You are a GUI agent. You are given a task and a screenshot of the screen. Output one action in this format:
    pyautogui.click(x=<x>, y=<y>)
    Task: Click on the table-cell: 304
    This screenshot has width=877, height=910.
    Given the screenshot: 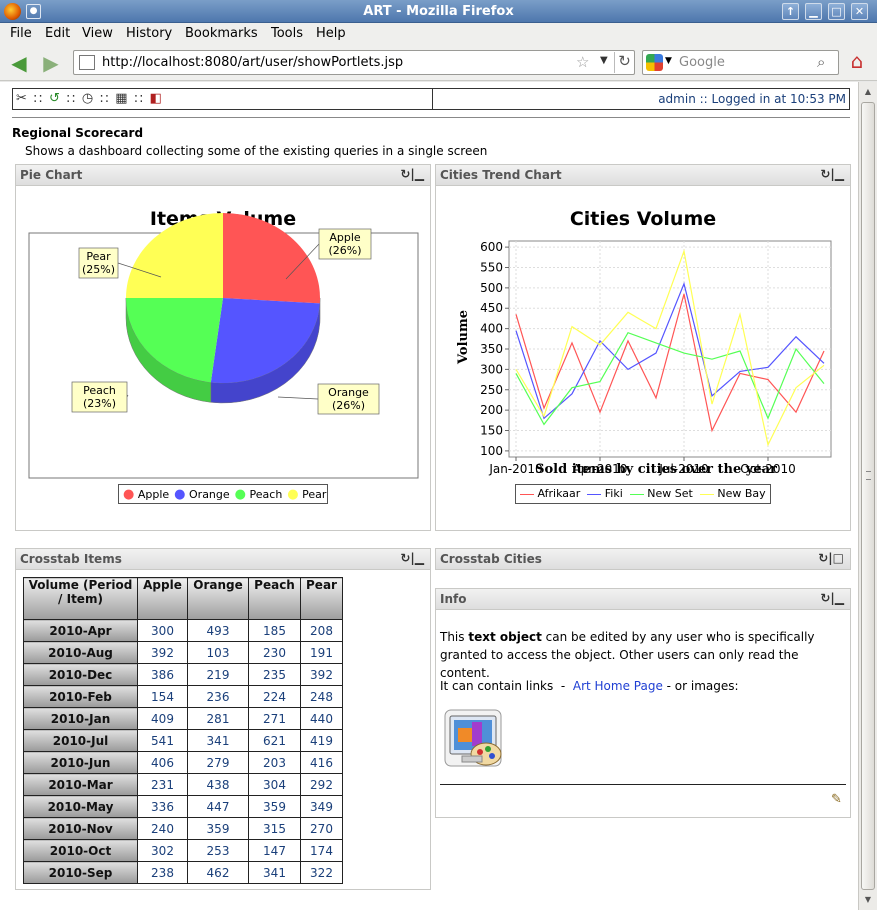 What is the action you would take?
    pyautogui.click(x=274, y=784)
    